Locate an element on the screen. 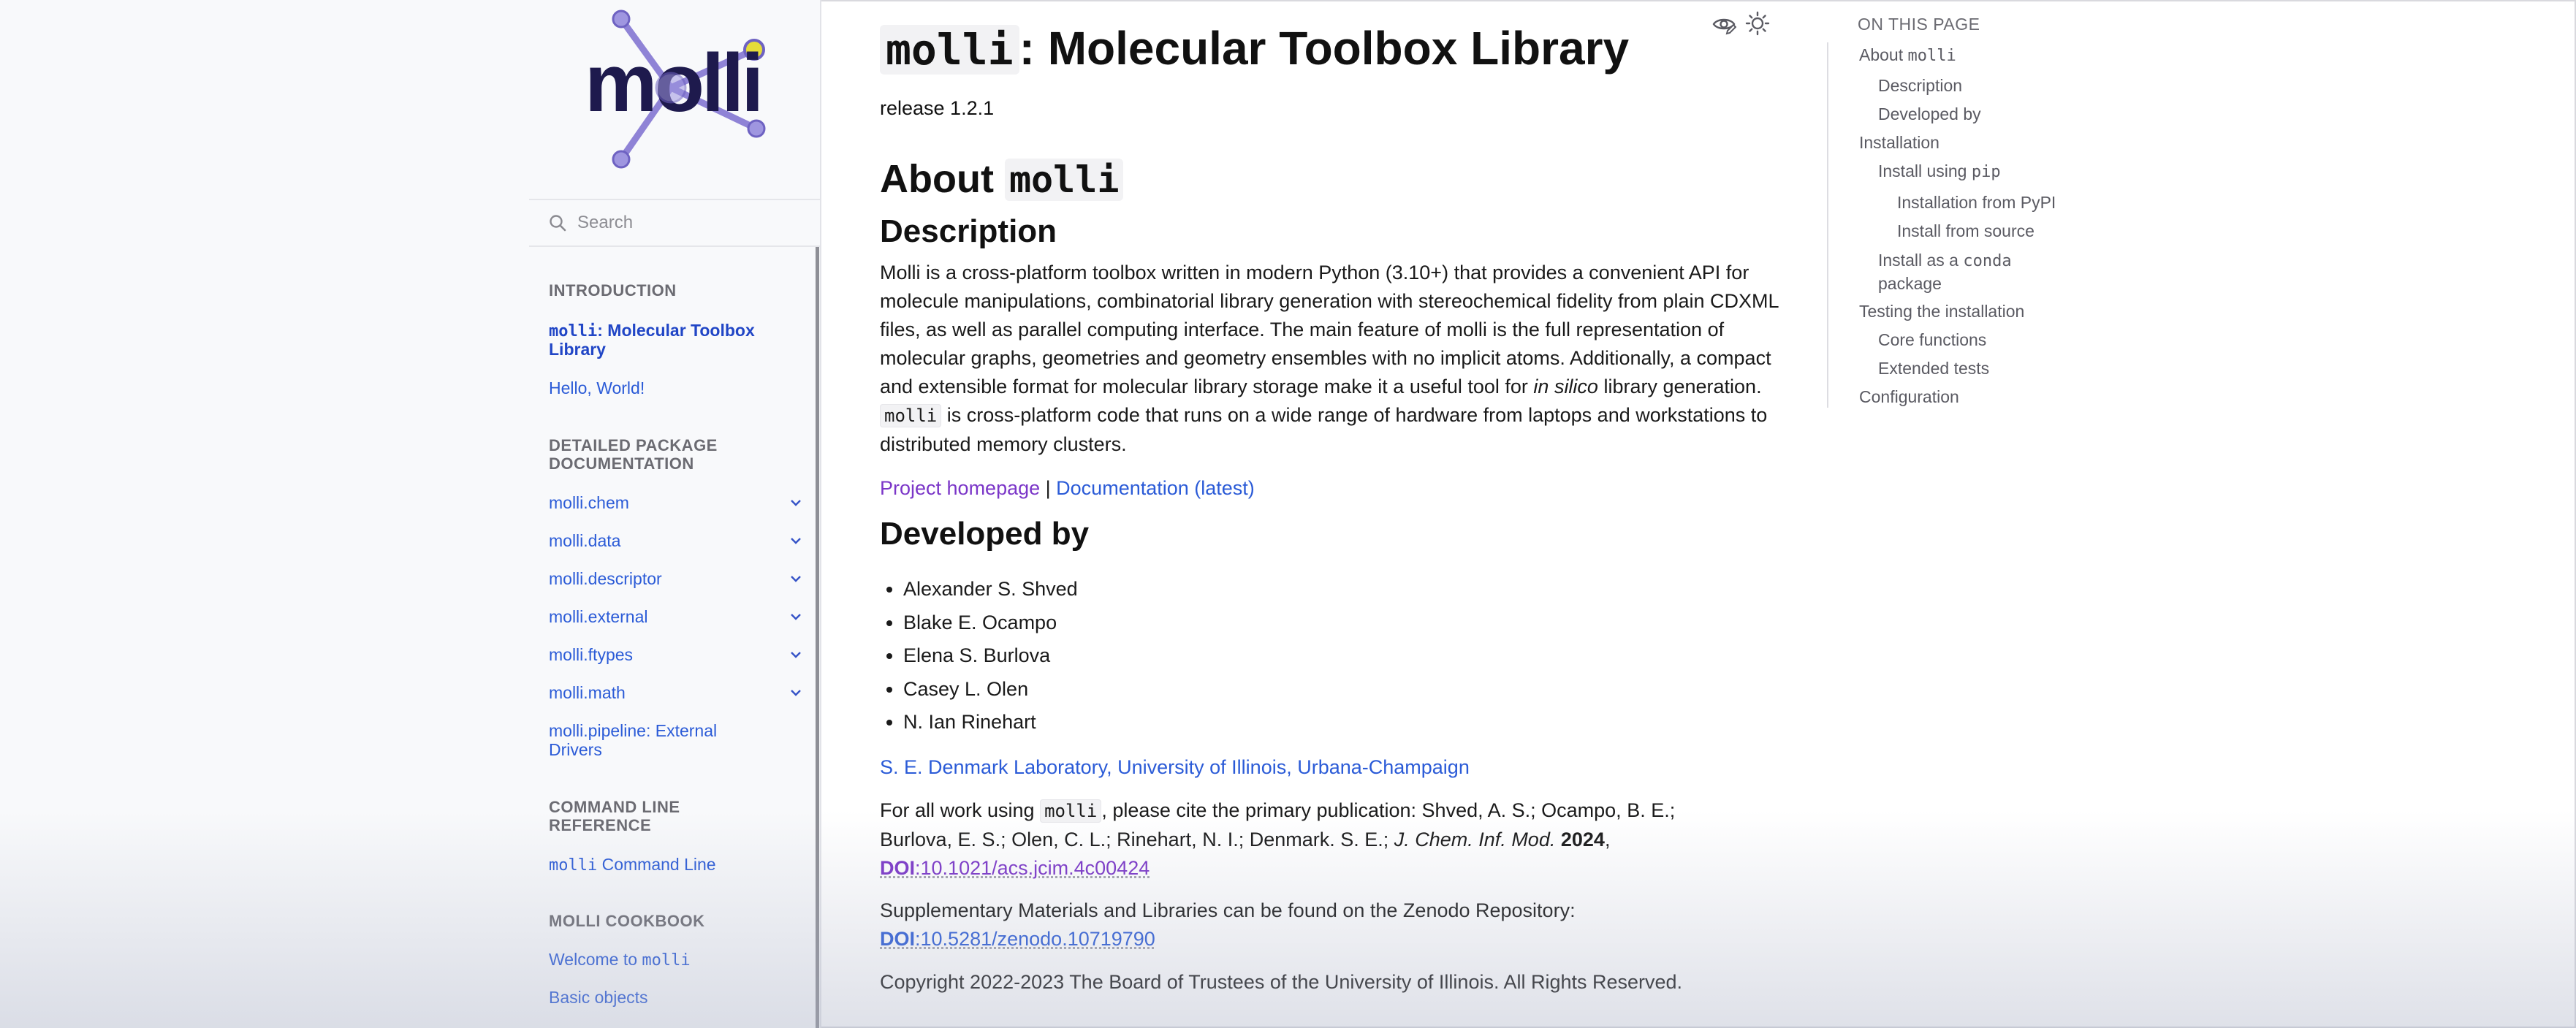  sidebar-item-welcome: Welcome to molli is located at coordinates (670, 960).